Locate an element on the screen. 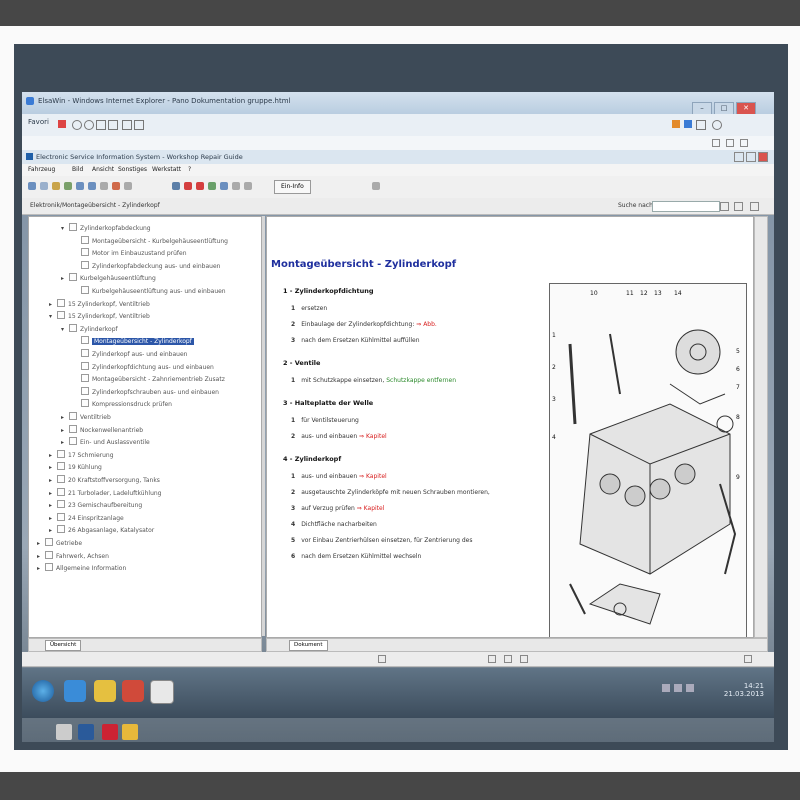 Image resolution: width=800 pixels, height=800 pixels. tree-item: Zylinderkopf aus- und einbauen is located at coordinates (130, 354).